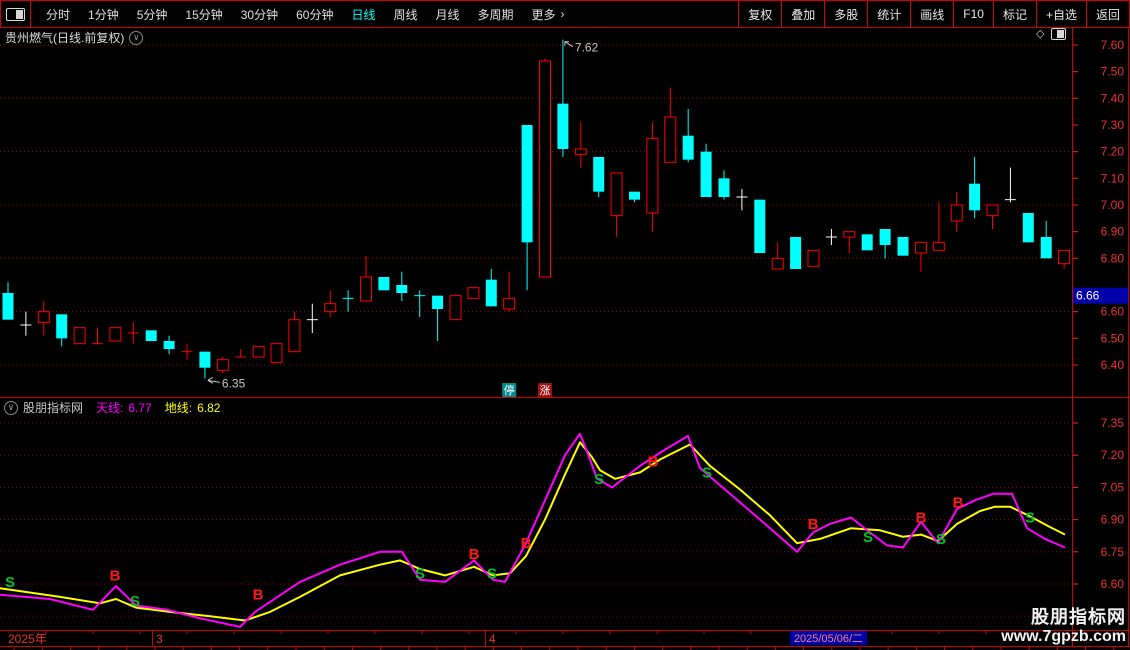 The height and width of the screenshot is (650, 1130). Describe the element at coordinates (802, 14) in the screenshot. I see `toolbar-button: 叠加` at that location.